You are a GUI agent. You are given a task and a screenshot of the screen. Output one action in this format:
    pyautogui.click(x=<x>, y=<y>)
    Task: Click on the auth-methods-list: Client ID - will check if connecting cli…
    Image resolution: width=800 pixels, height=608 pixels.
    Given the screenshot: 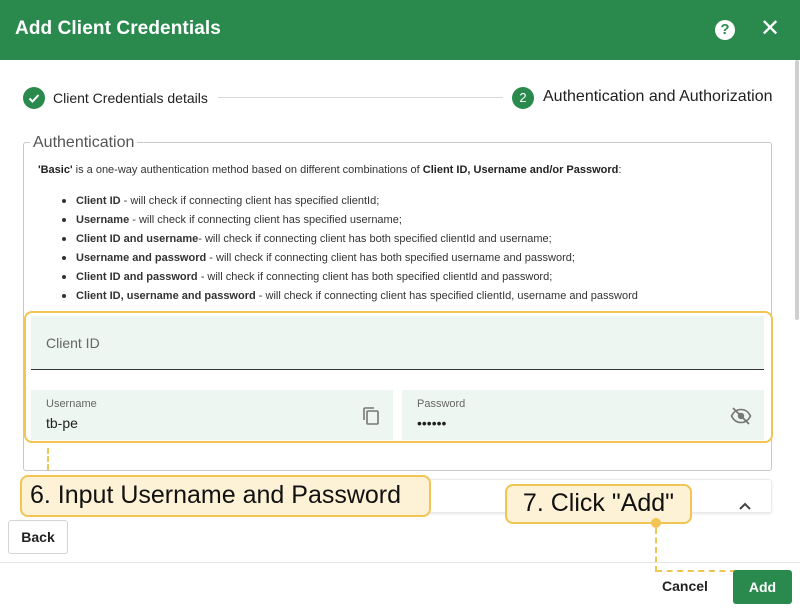 What is the action you would take?
    pyautogui.click(x=349, y=251)
    